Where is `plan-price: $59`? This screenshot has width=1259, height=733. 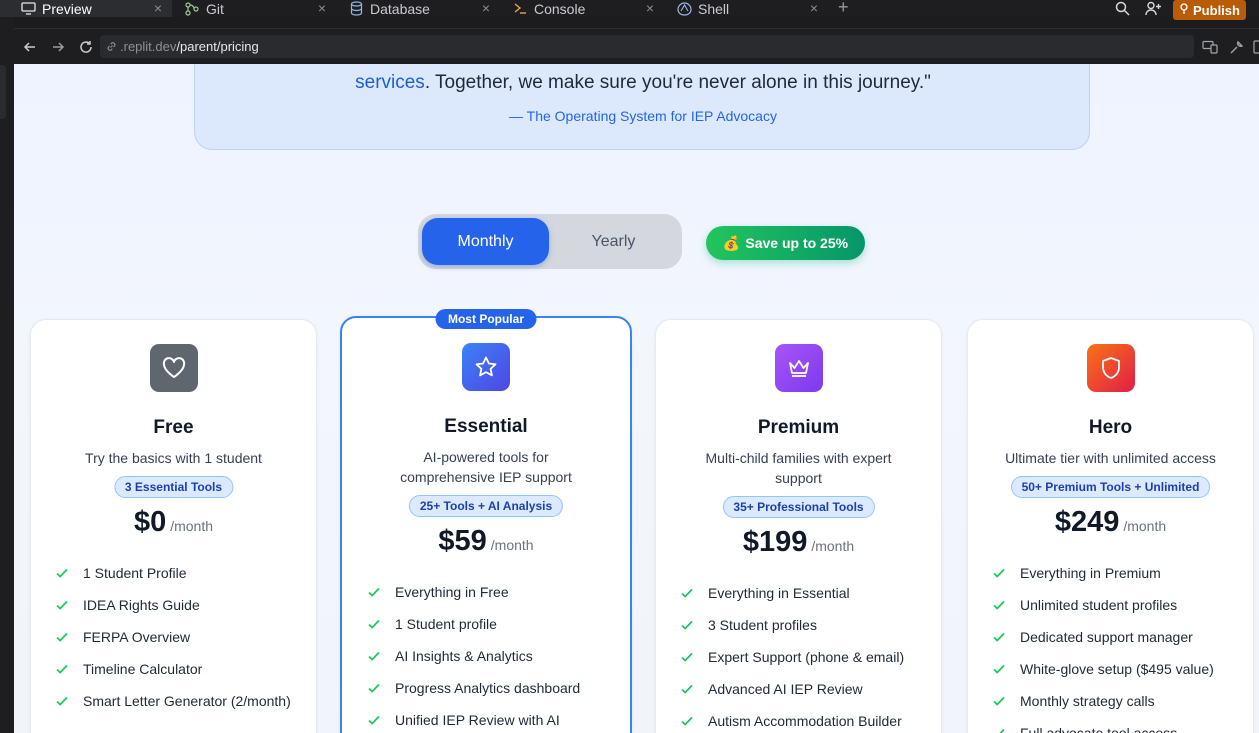
plan-price: $59 is located at coordinates (462, 541).